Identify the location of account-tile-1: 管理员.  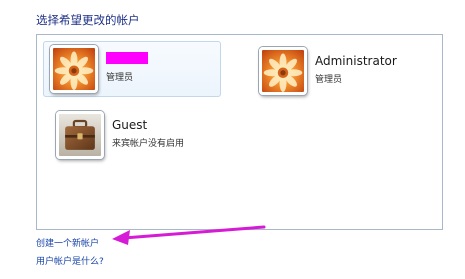
(132, 69).